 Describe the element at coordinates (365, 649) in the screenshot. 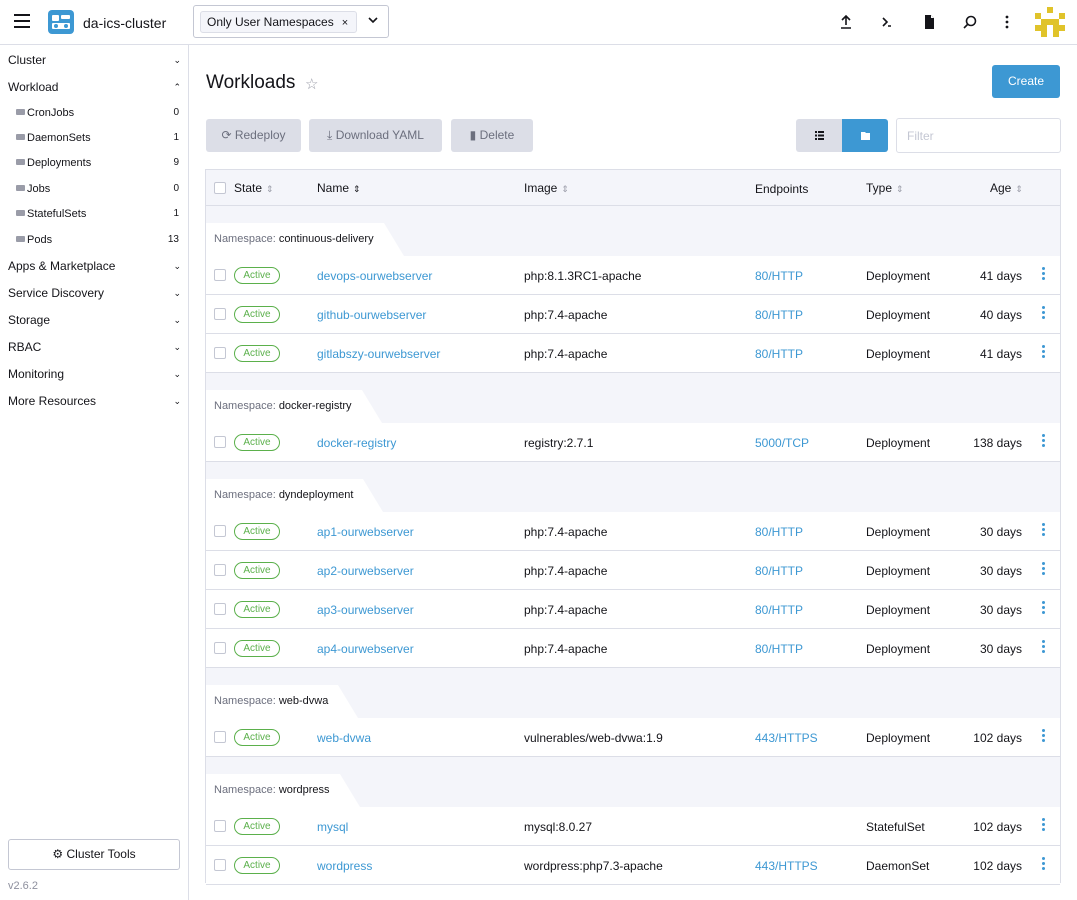

I see `workload-name-link: ap4-ourwebserver` at that location.